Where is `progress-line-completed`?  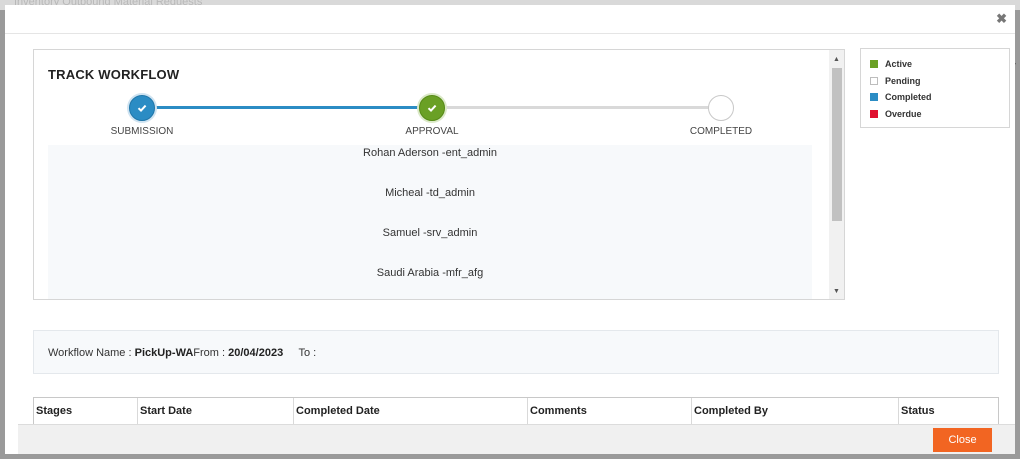 progress-line-completed is located at coordinates (287, 107).